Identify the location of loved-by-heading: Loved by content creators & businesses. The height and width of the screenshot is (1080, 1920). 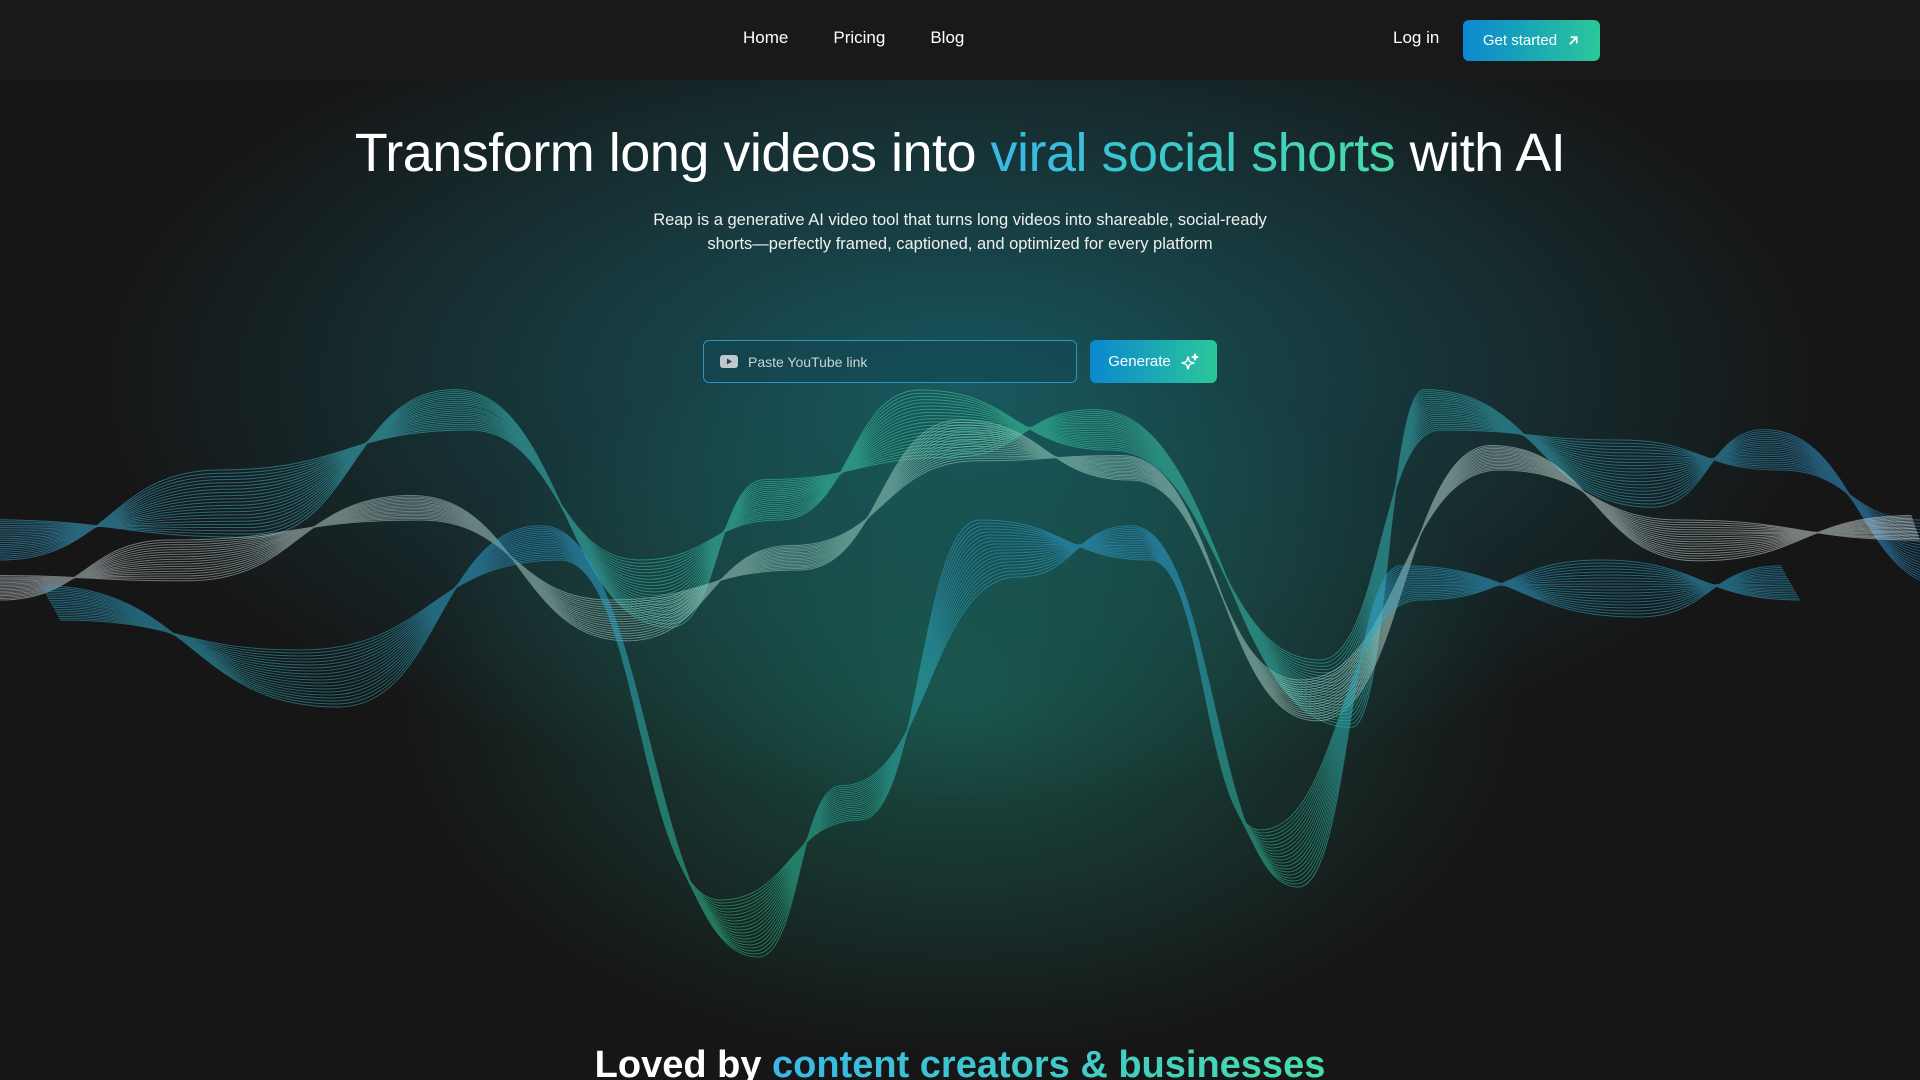
(960, 1062).